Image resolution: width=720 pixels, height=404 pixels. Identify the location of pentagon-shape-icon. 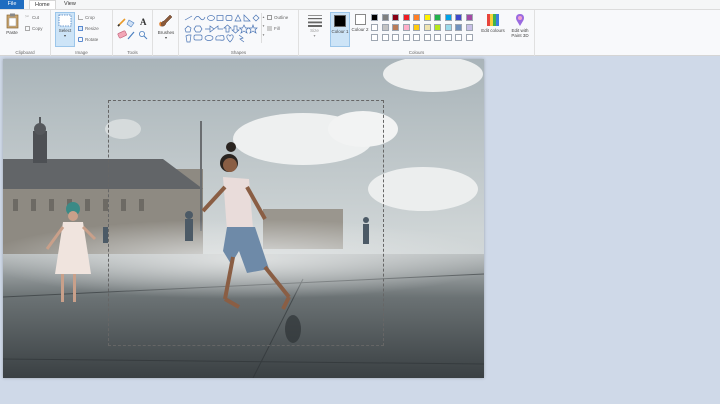
(188, 29).